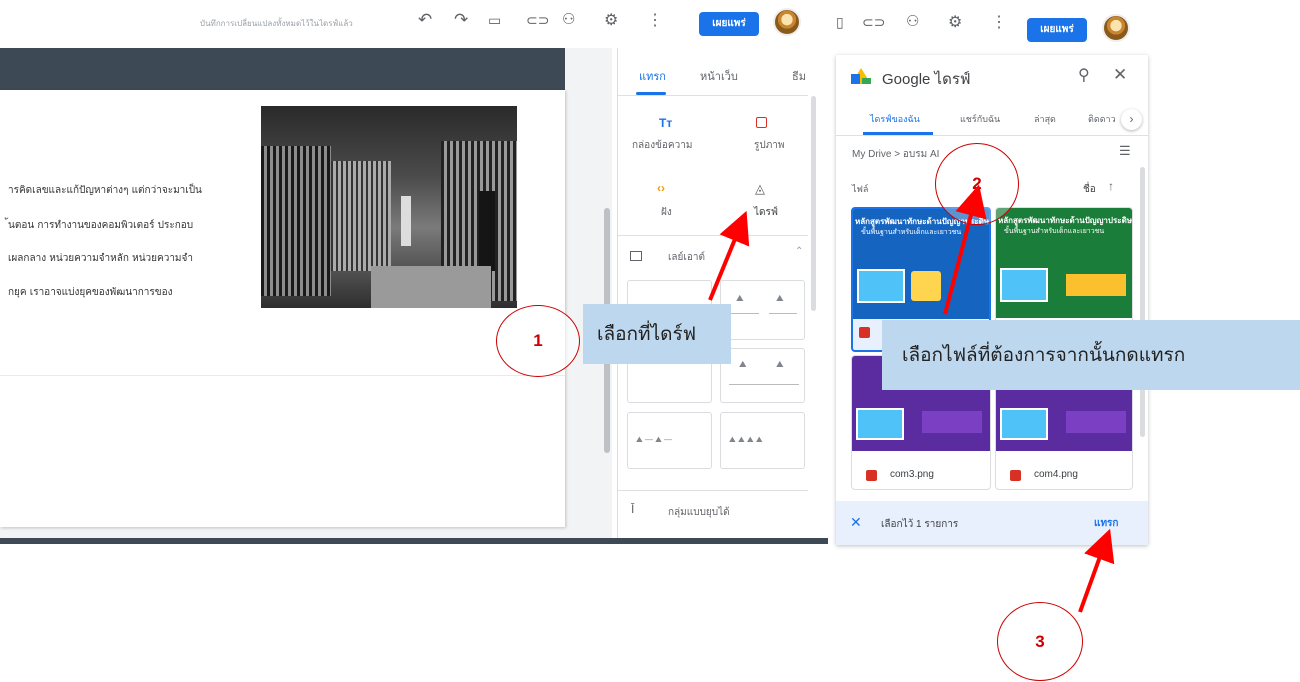  Describe the element at coordinates (729, 255) in the screenshot. I see `arrow-to-drive` at that location.